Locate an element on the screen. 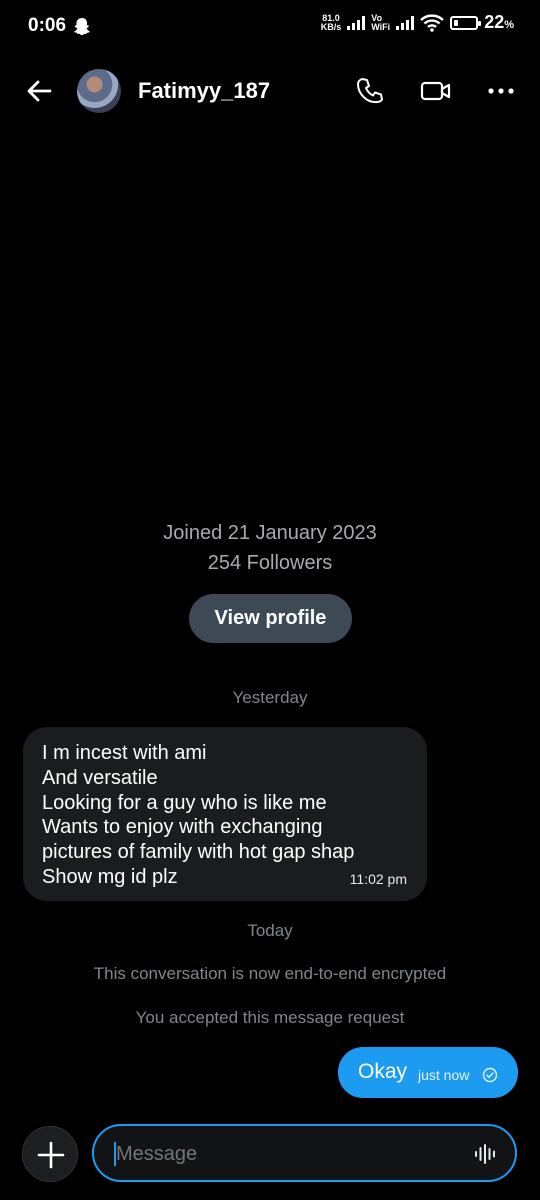 The width and height of the screenshot is (540, 1200). voice-message-icon is located at coordinates (486, 1154).